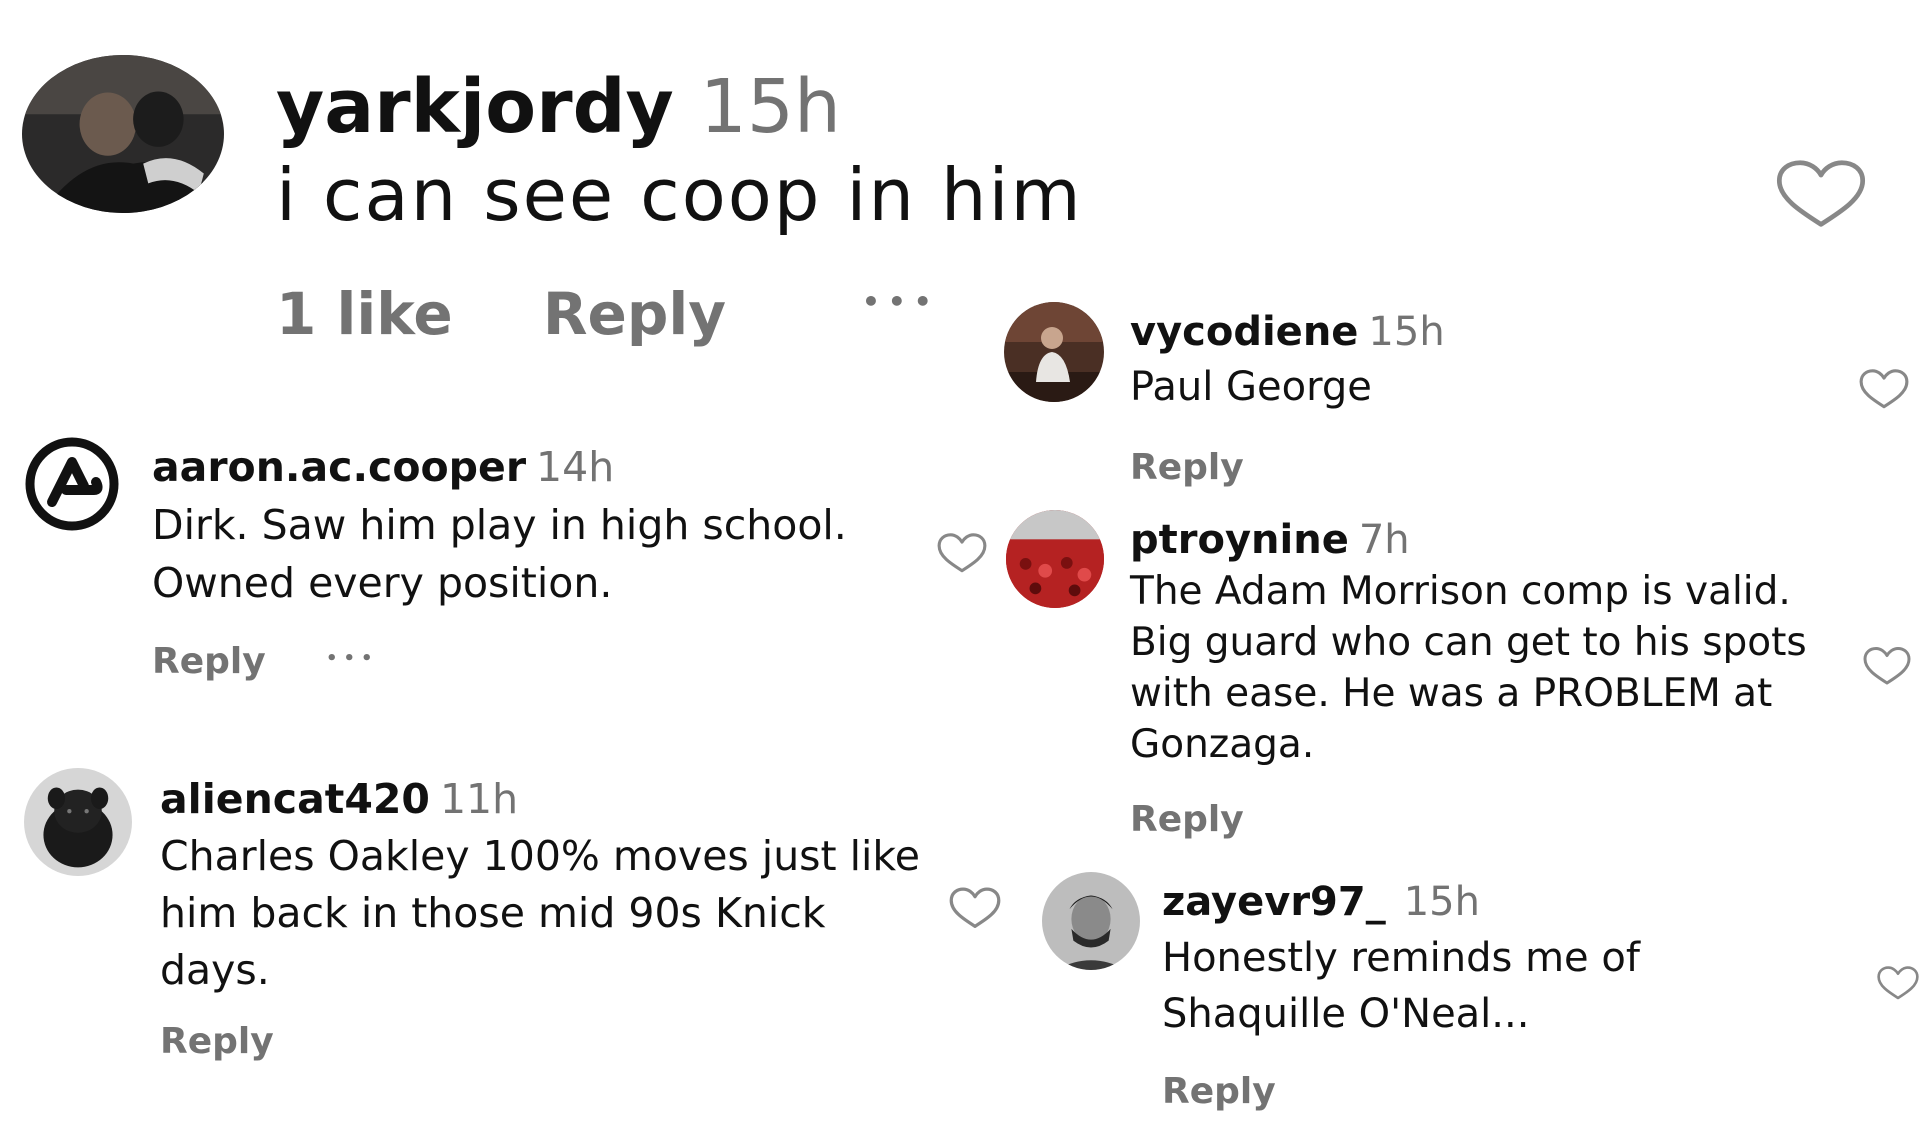 The image size is (1920, 1127). What do you see at coordinates (364, 314) in the screenshot?
I see `like-count: 1 like` at bounding box center [364, 314].